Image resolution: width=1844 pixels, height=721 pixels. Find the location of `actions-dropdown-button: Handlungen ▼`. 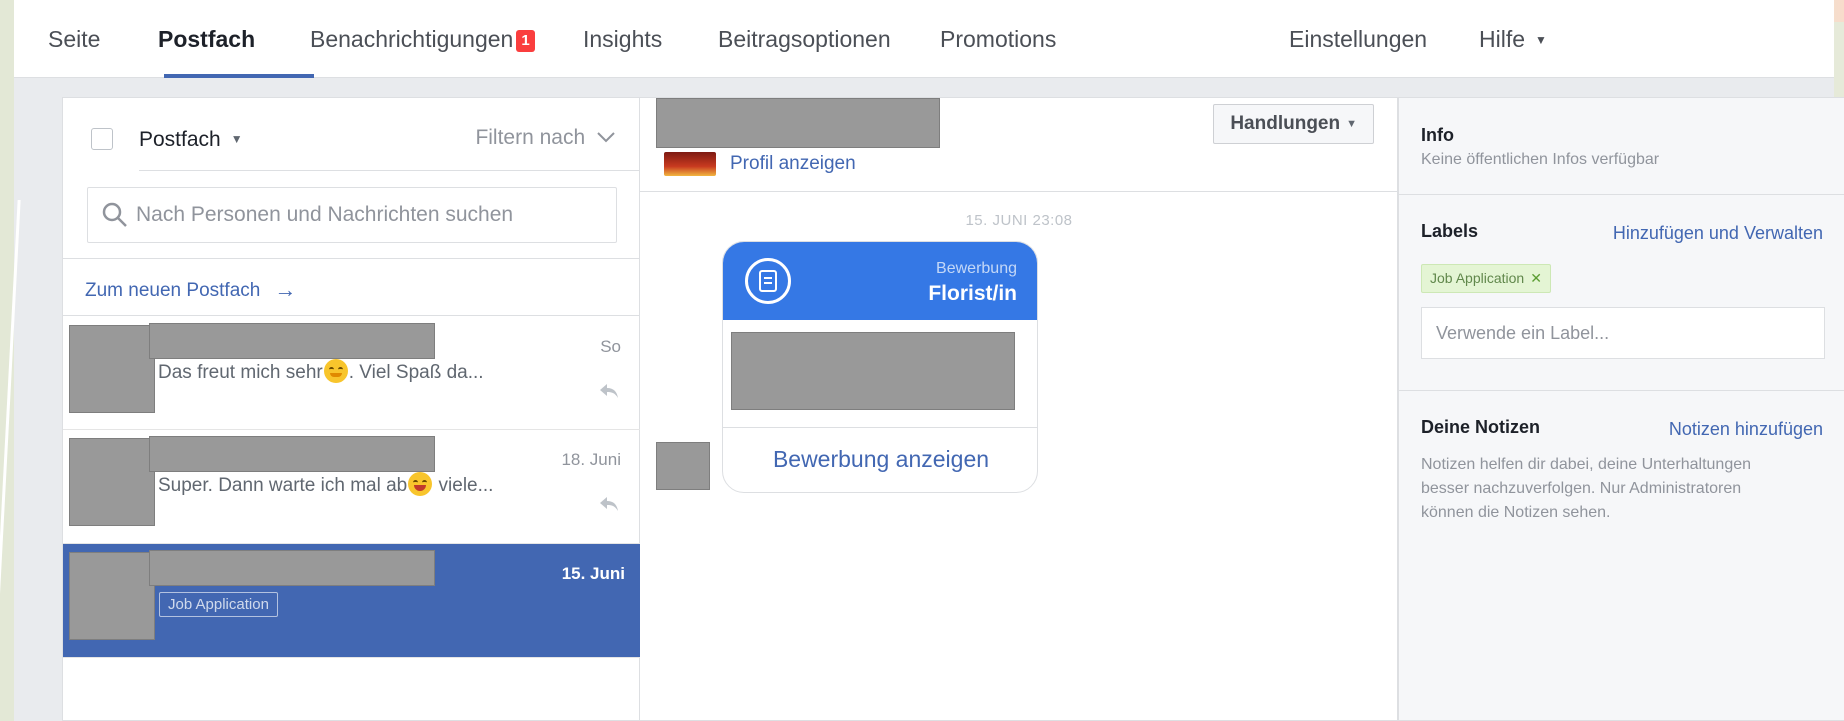

actions-dropdown-button: Handlungen ▼ is located at coordinates (1293, 124).